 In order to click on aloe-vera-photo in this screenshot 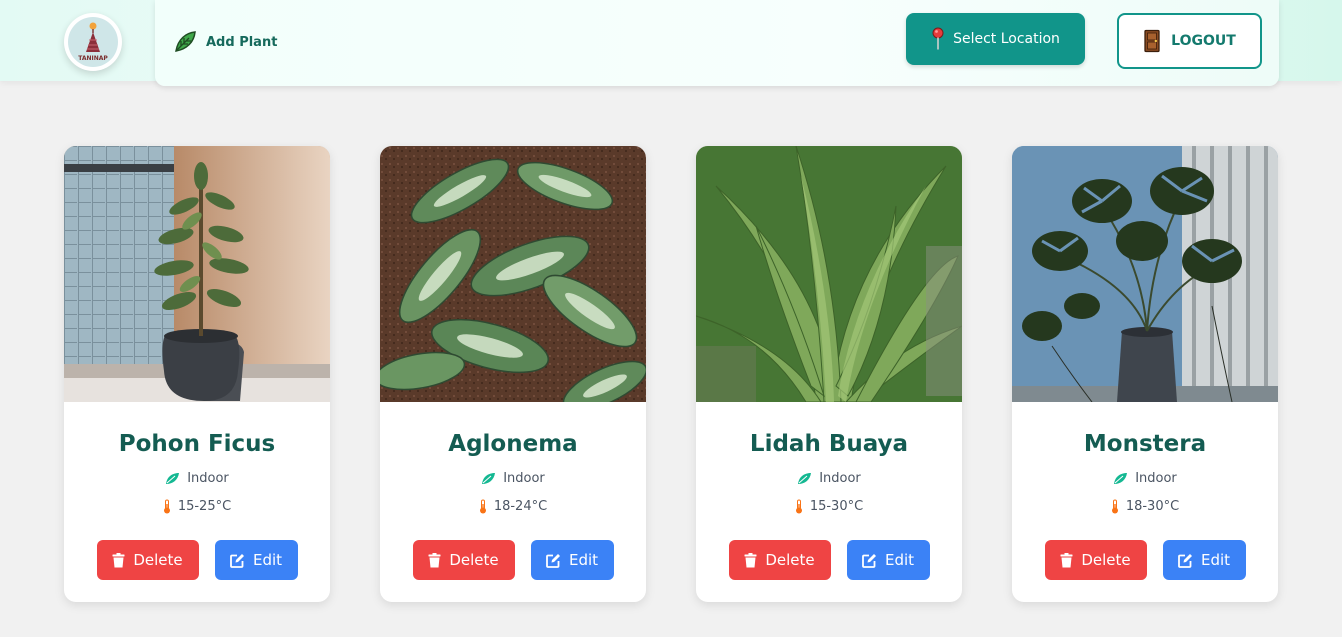, I will do `click(829, 274)`.